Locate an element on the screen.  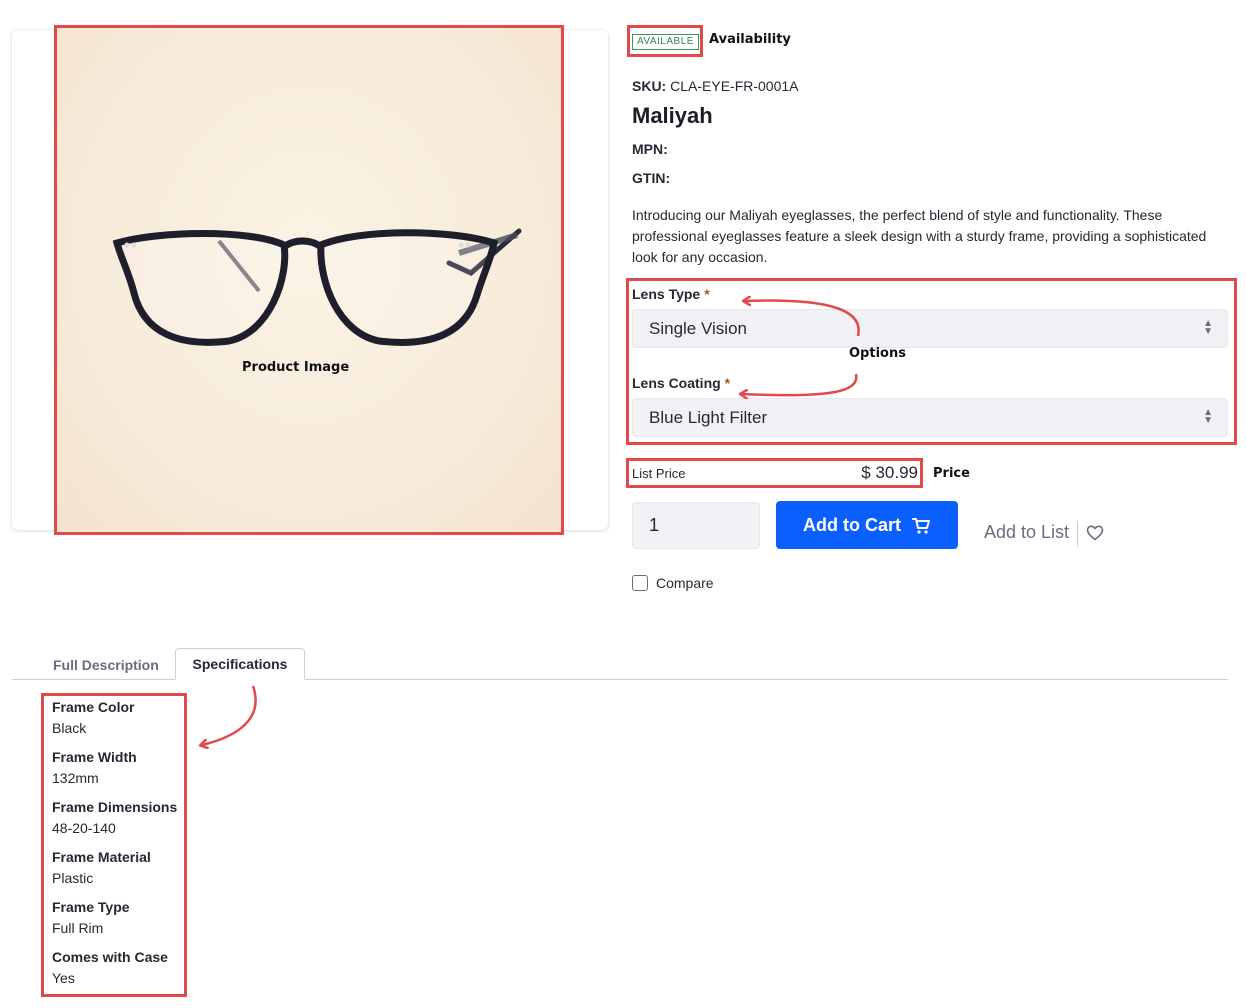
cart-icon is located at coordinates (921, 526).